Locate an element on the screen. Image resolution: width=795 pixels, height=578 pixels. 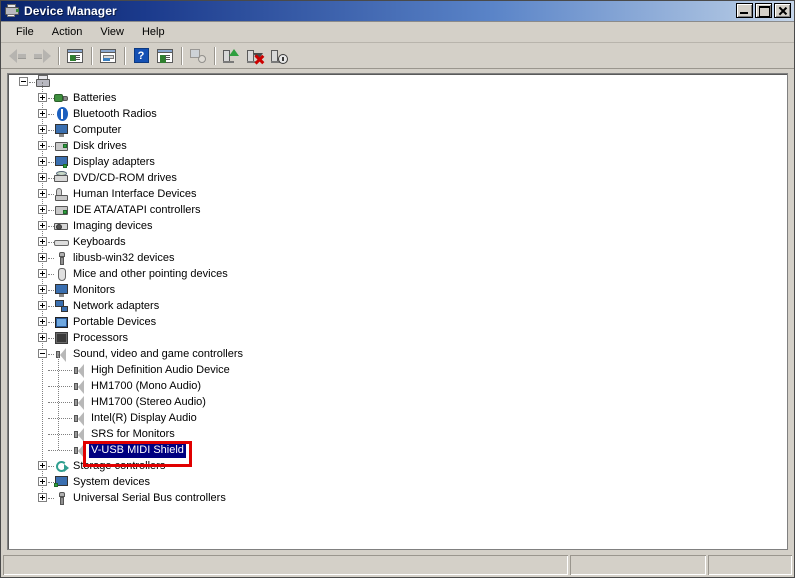
tree-item-label: Storage controllers is located at coordinates (119, 466).